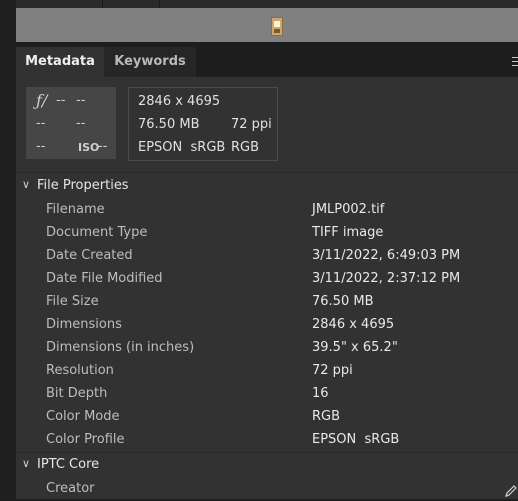 The width and height of the screenshot is (518, 501). I want to click on property-label: Date Created, so click(89, 255).